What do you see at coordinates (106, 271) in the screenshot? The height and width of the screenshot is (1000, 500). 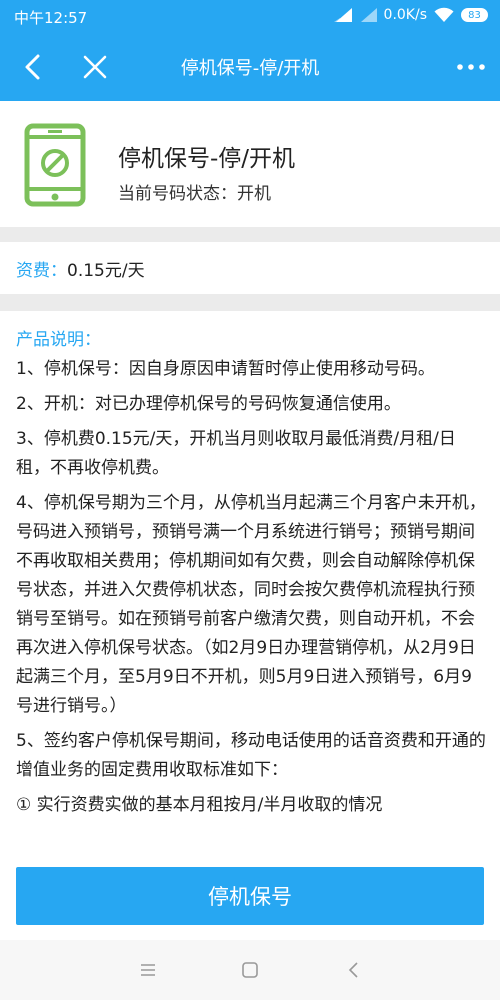 I see `fee-value: 0.15元/天` at bounding box center [106, 271].